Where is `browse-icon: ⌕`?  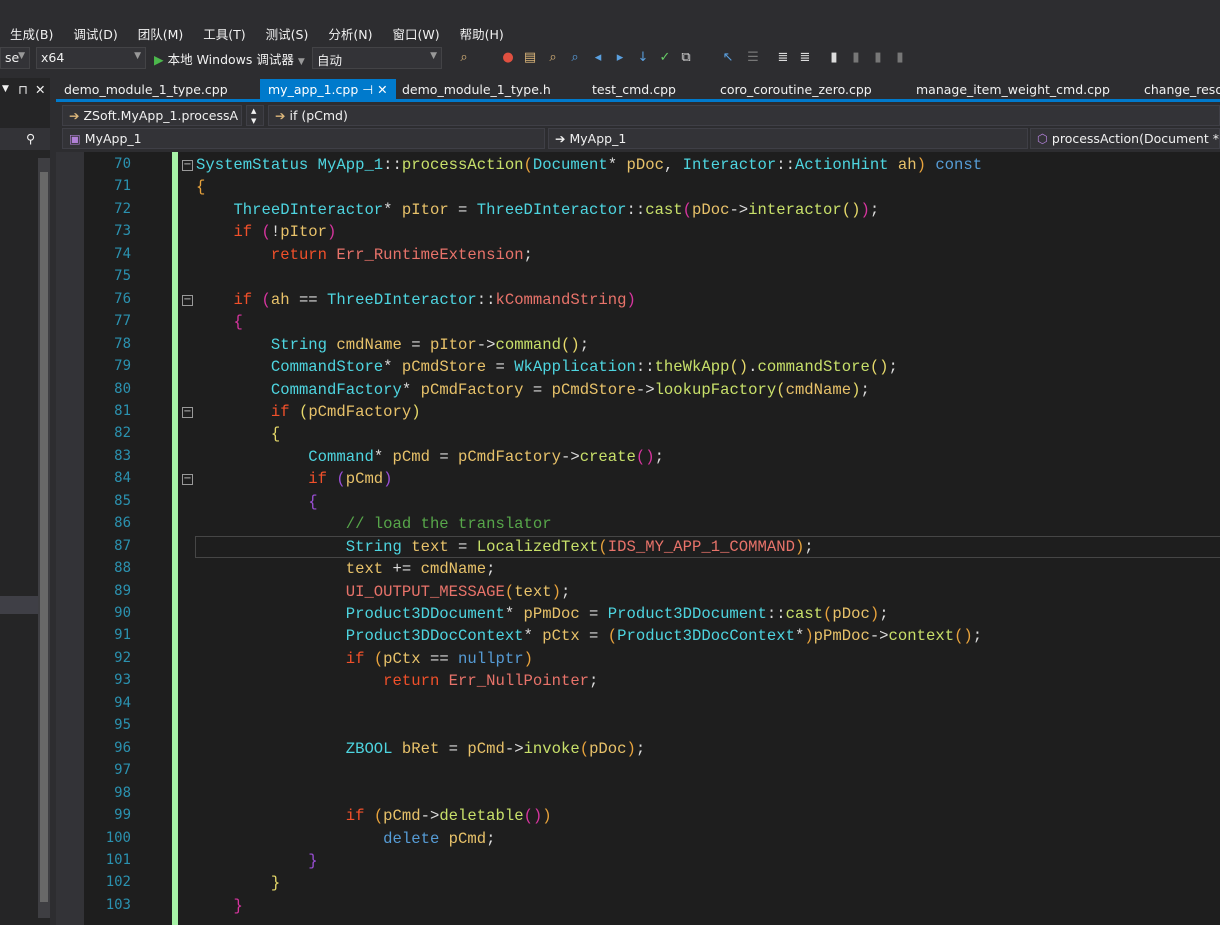 browse-icon: ⌕ is located at coordinates (553, 58).